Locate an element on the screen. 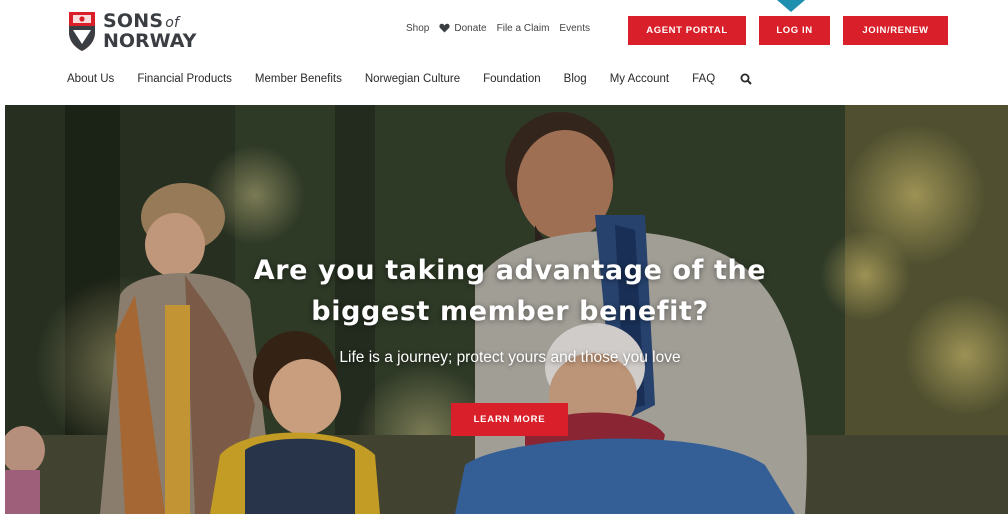 This screenshot has width=1008, height=514. shield-logo-icon is located at coordinates (82, 31).